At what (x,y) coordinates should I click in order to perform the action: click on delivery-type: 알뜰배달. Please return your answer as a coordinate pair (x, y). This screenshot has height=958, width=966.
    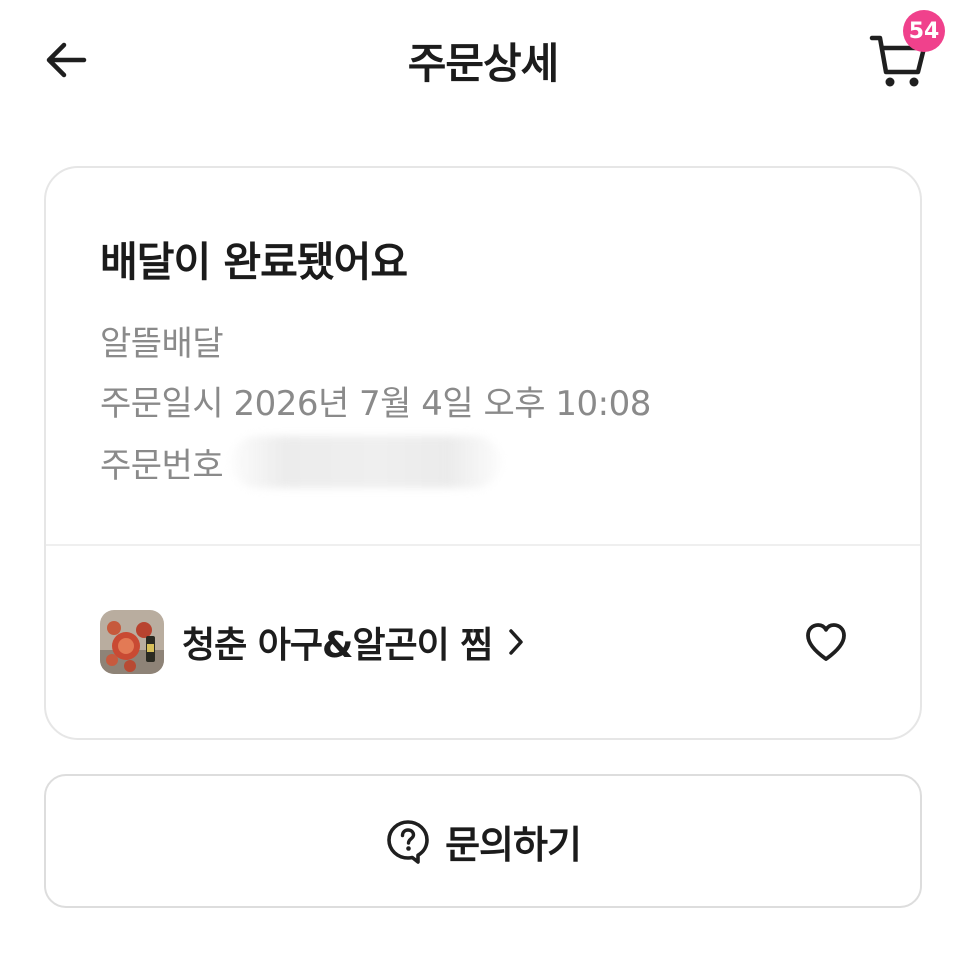
    Looking at the image, I should click on (162, 344).